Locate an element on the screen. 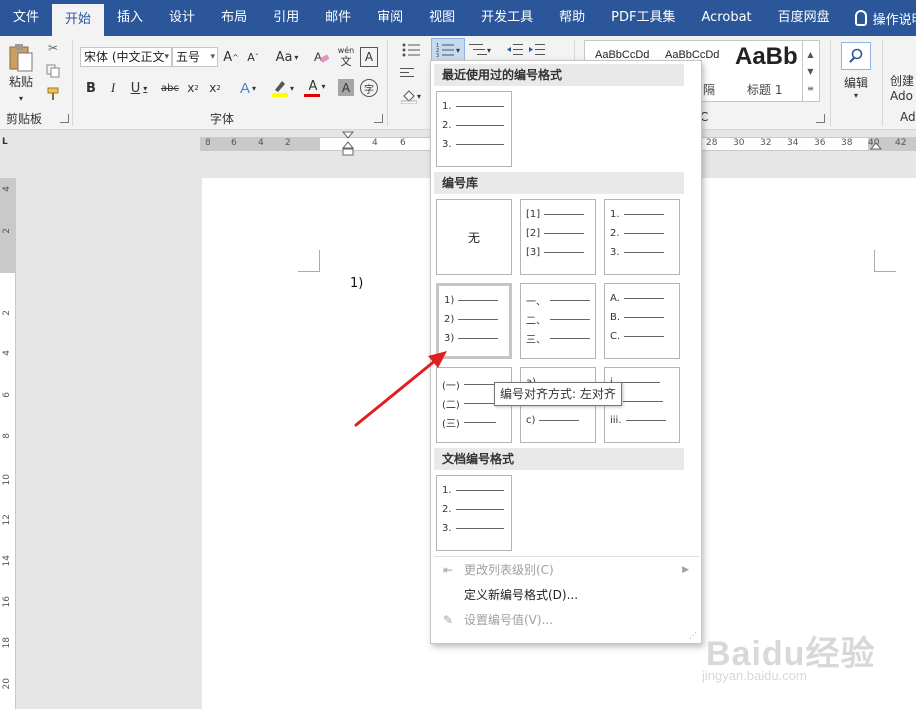 The image size is (916, 709). baidu-watermark: Baidu经验 jingyan.baidu.com is located at coordinates (788, 654).